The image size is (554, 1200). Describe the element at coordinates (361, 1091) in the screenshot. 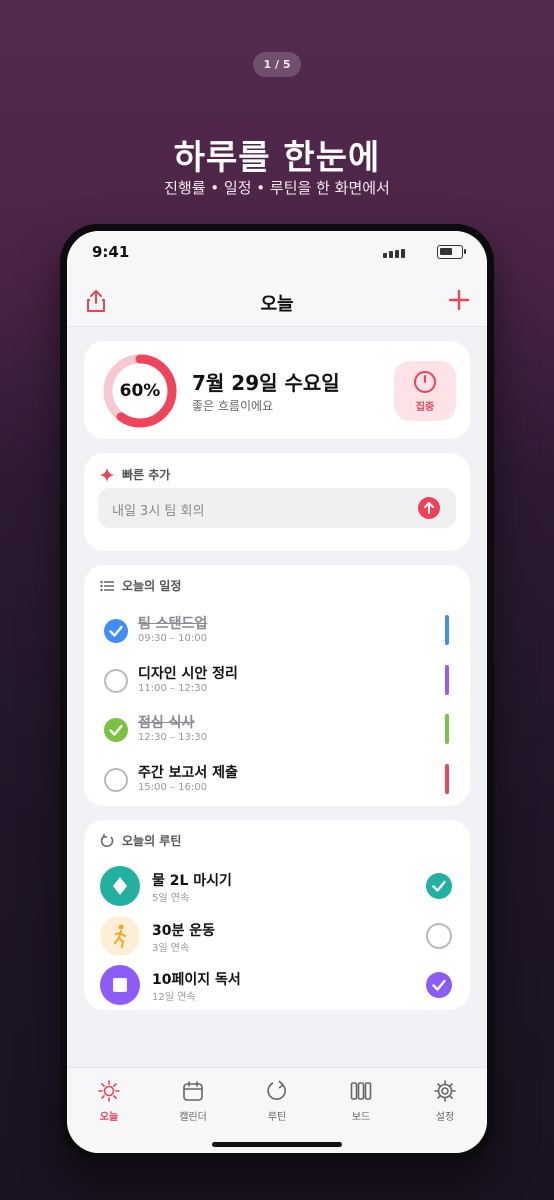

I see `board-icon` at that location.